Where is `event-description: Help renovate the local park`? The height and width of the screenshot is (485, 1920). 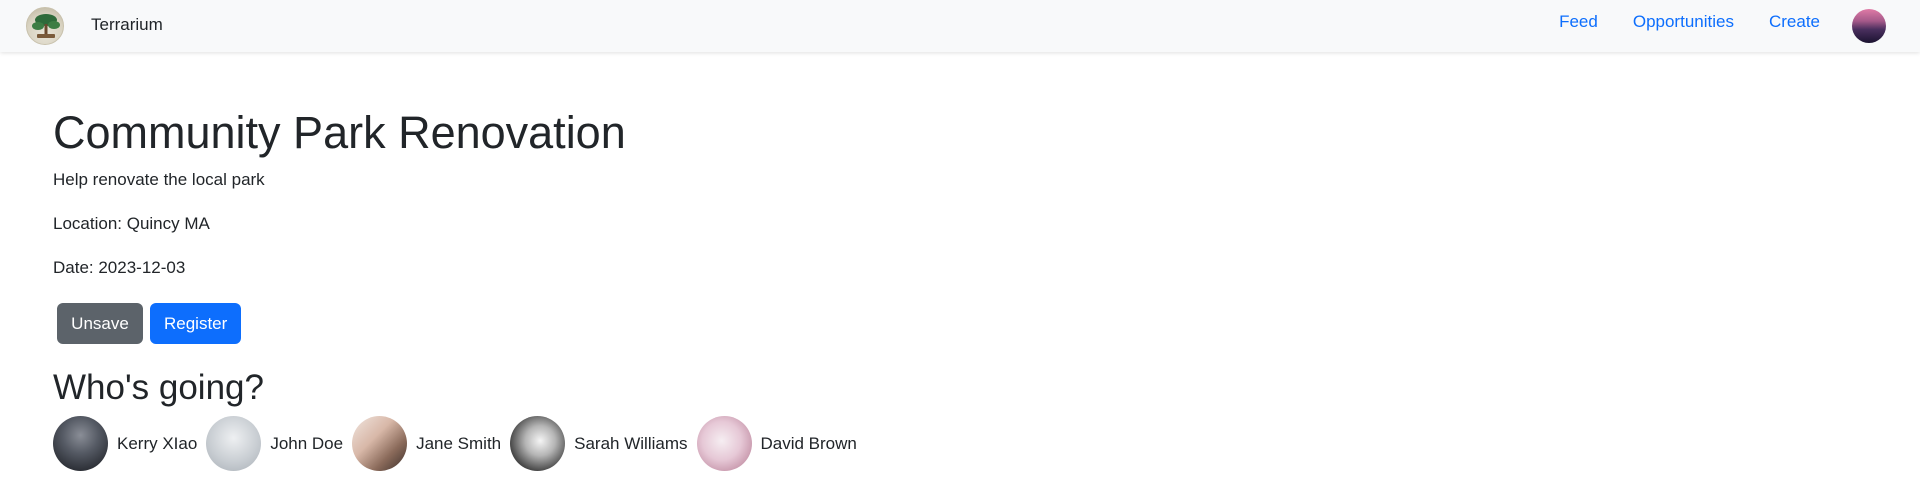 event-description: Help renovate the local park is located at coordinates (159, 179).